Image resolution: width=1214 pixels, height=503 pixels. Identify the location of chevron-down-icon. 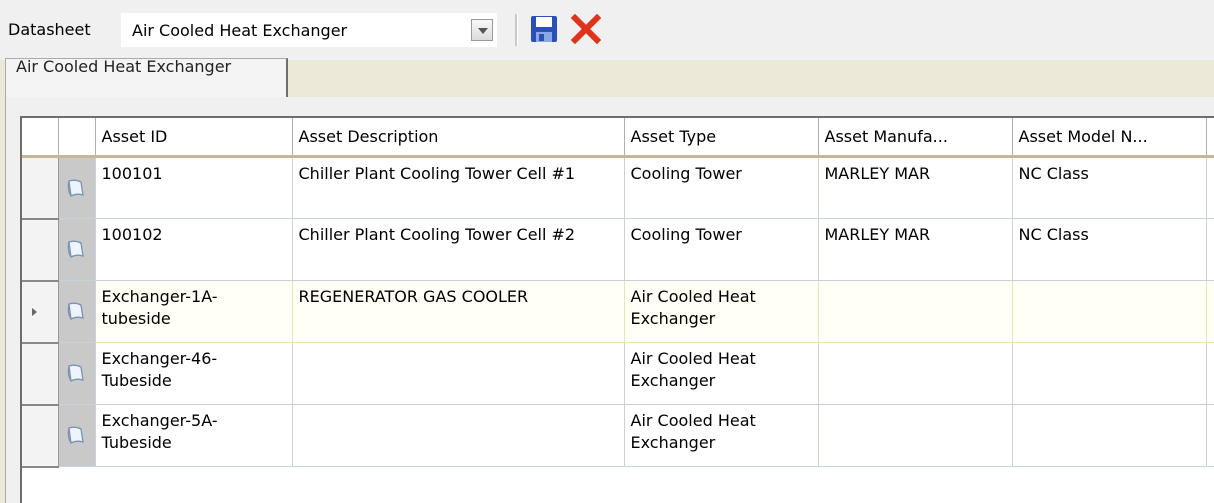
(482, 30).